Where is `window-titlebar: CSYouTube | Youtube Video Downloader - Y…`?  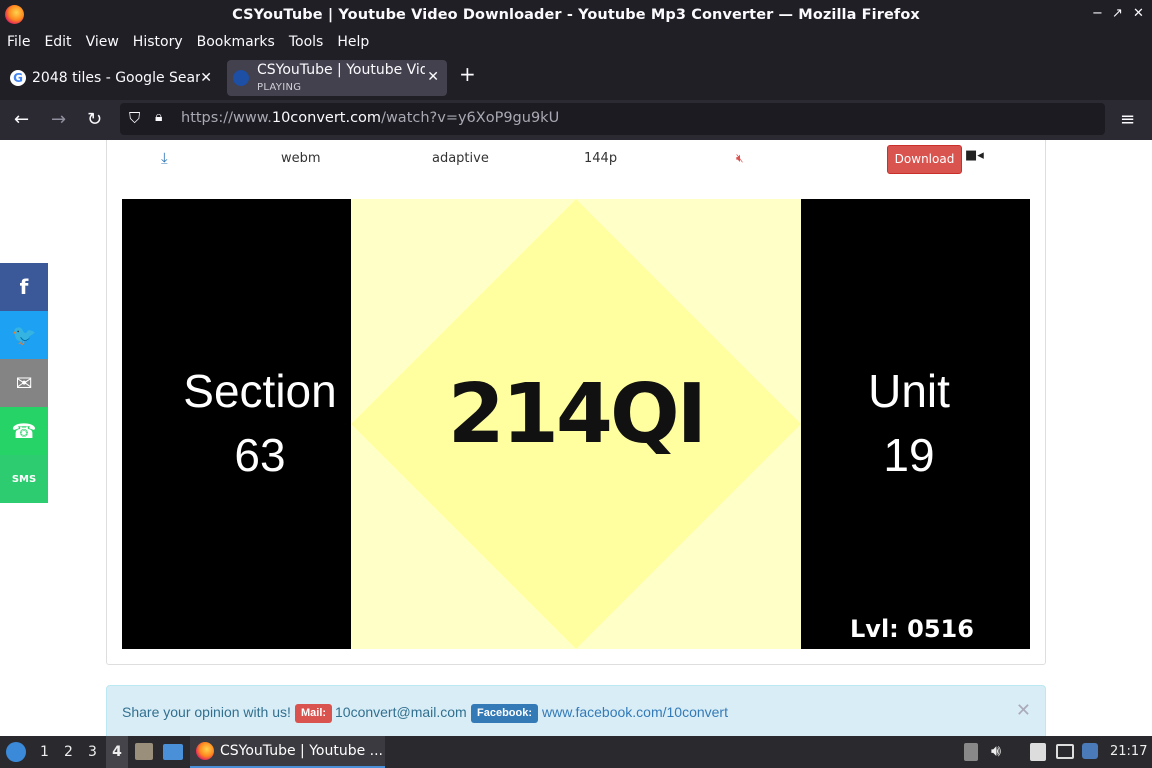
window-titlebar: CSYouTube | Youtube Video Downloader - Y… is located at coordinates (576, 15).